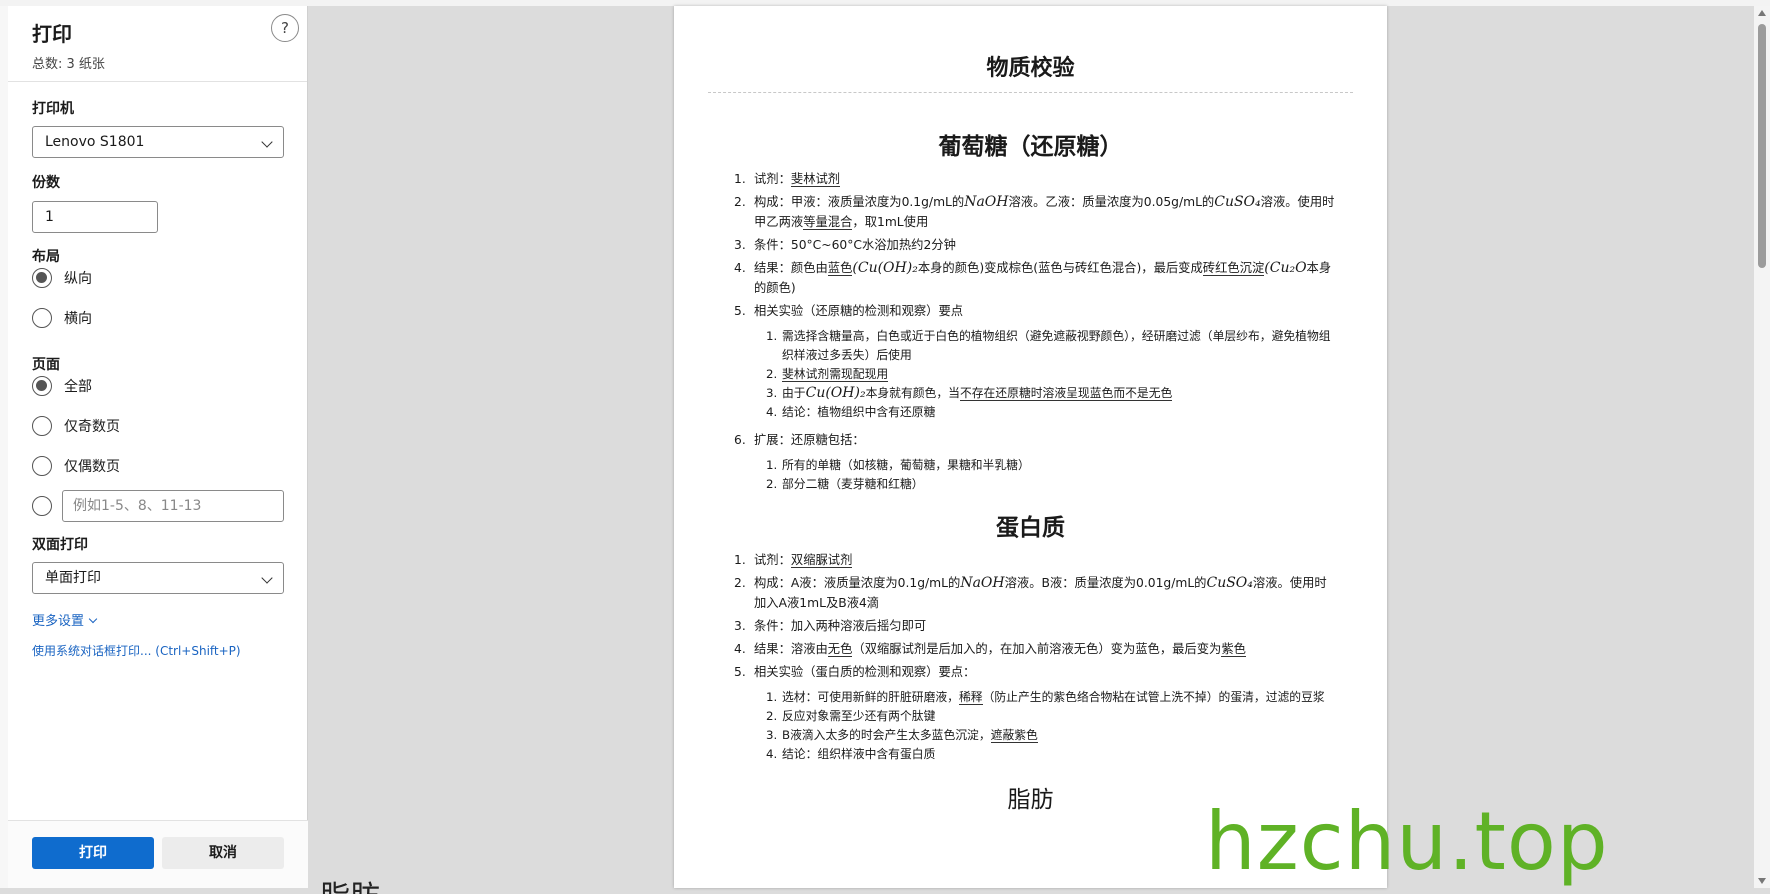 The image size is (1770, 894). Describe the element at coordinates (78, 319) in the screenshot. I see `layout-landscape-label: 横向` at that location.